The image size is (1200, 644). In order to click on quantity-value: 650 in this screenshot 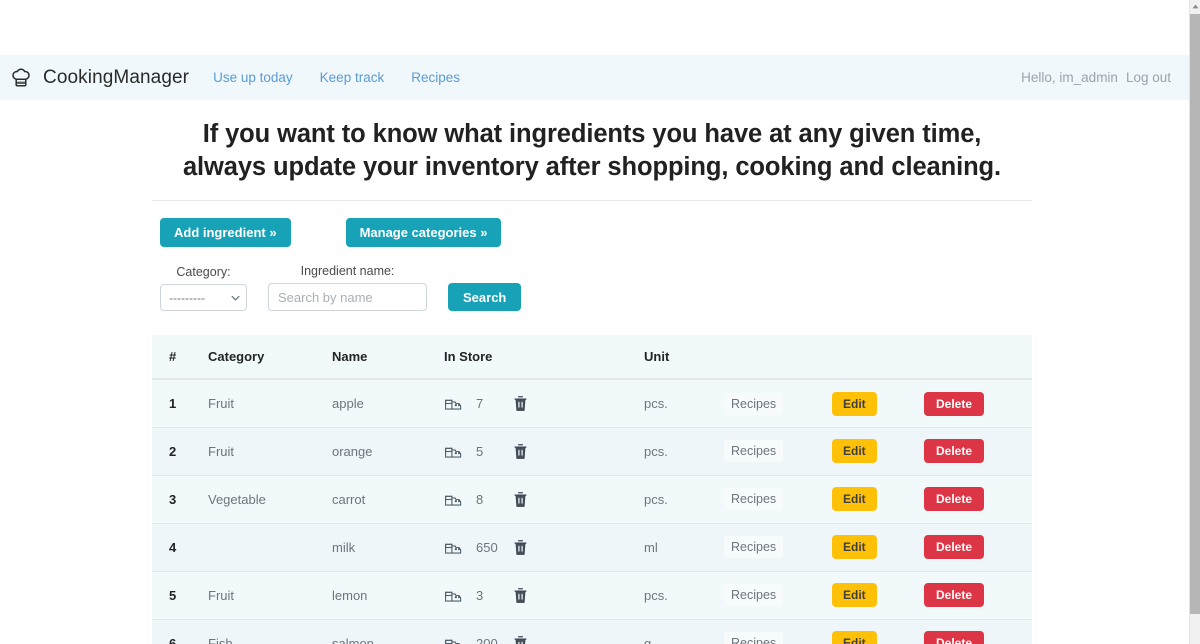, I will do `click(487, 547)`.